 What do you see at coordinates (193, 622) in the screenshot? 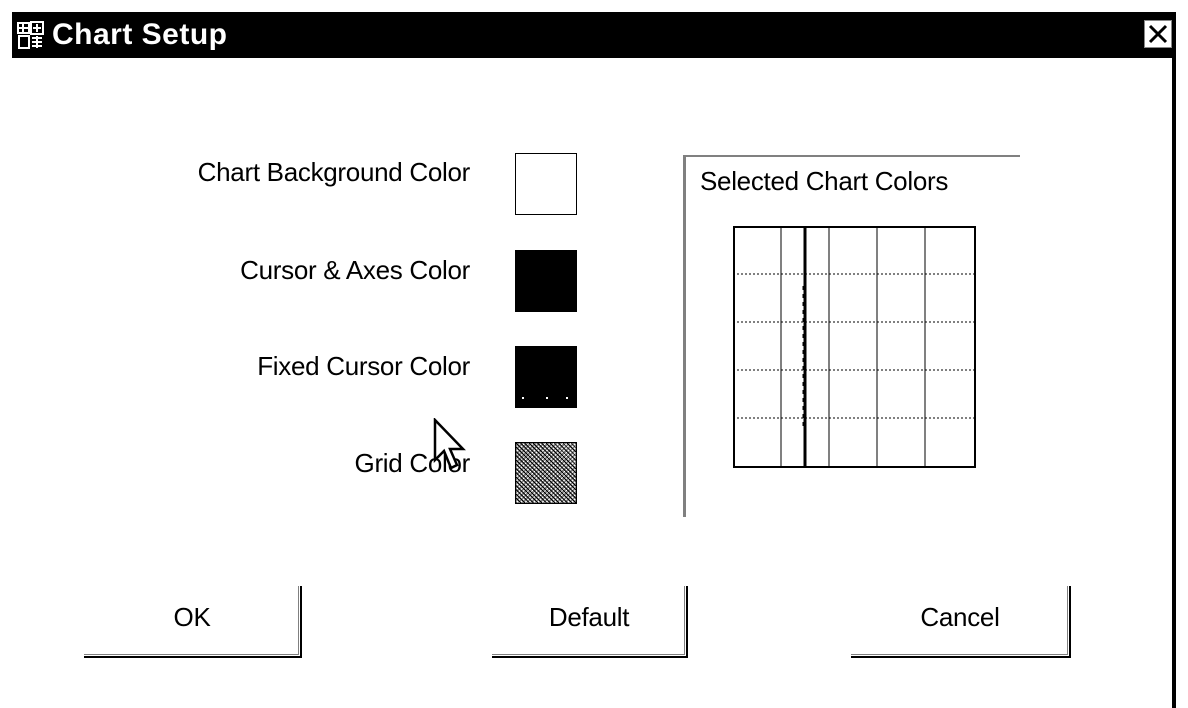
I see `ok-button: OK` at bounding box center [193, 622].